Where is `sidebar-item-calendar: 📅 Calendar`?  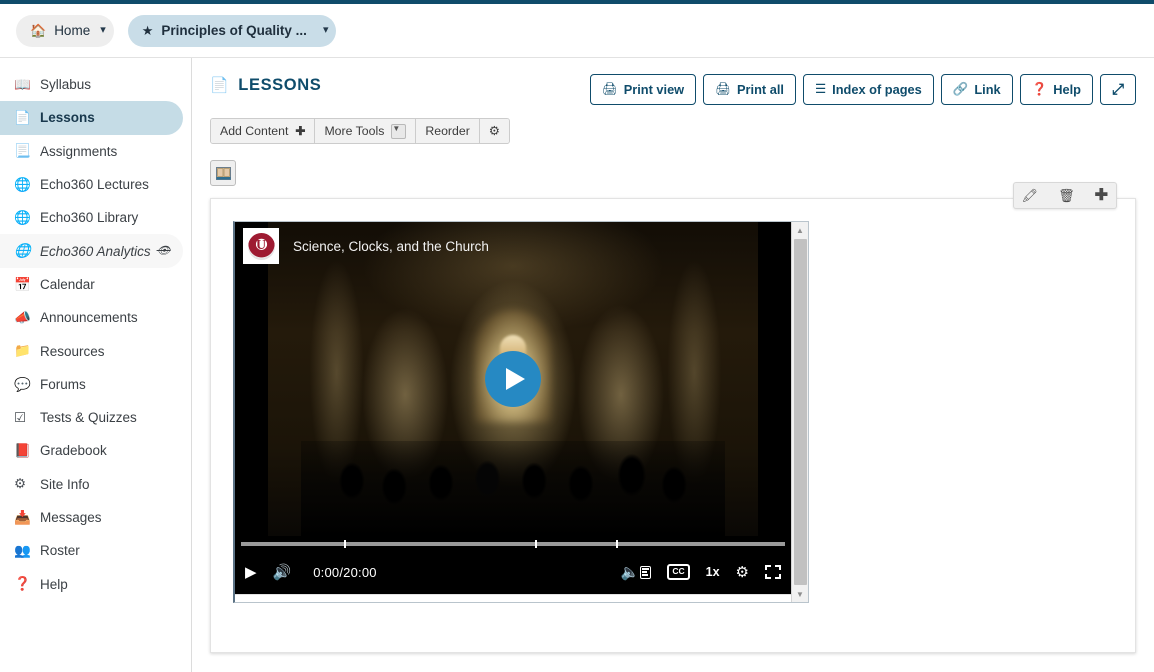
sidebar-item-calendar: 📅 Calendar is located at coordinates (91, 284).